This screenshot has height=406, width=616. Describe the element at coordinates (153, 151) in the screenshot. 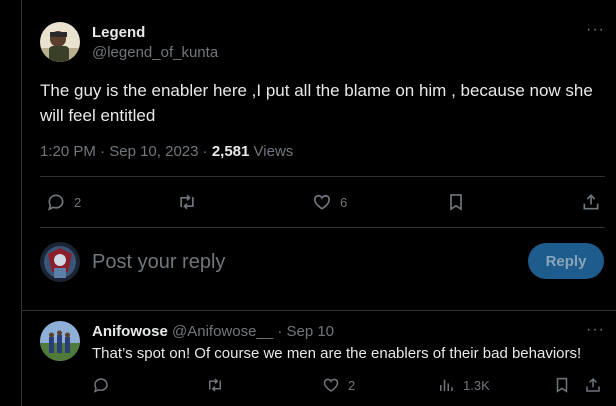

I see `tweet-date: Sep 10, 2023` at that location.